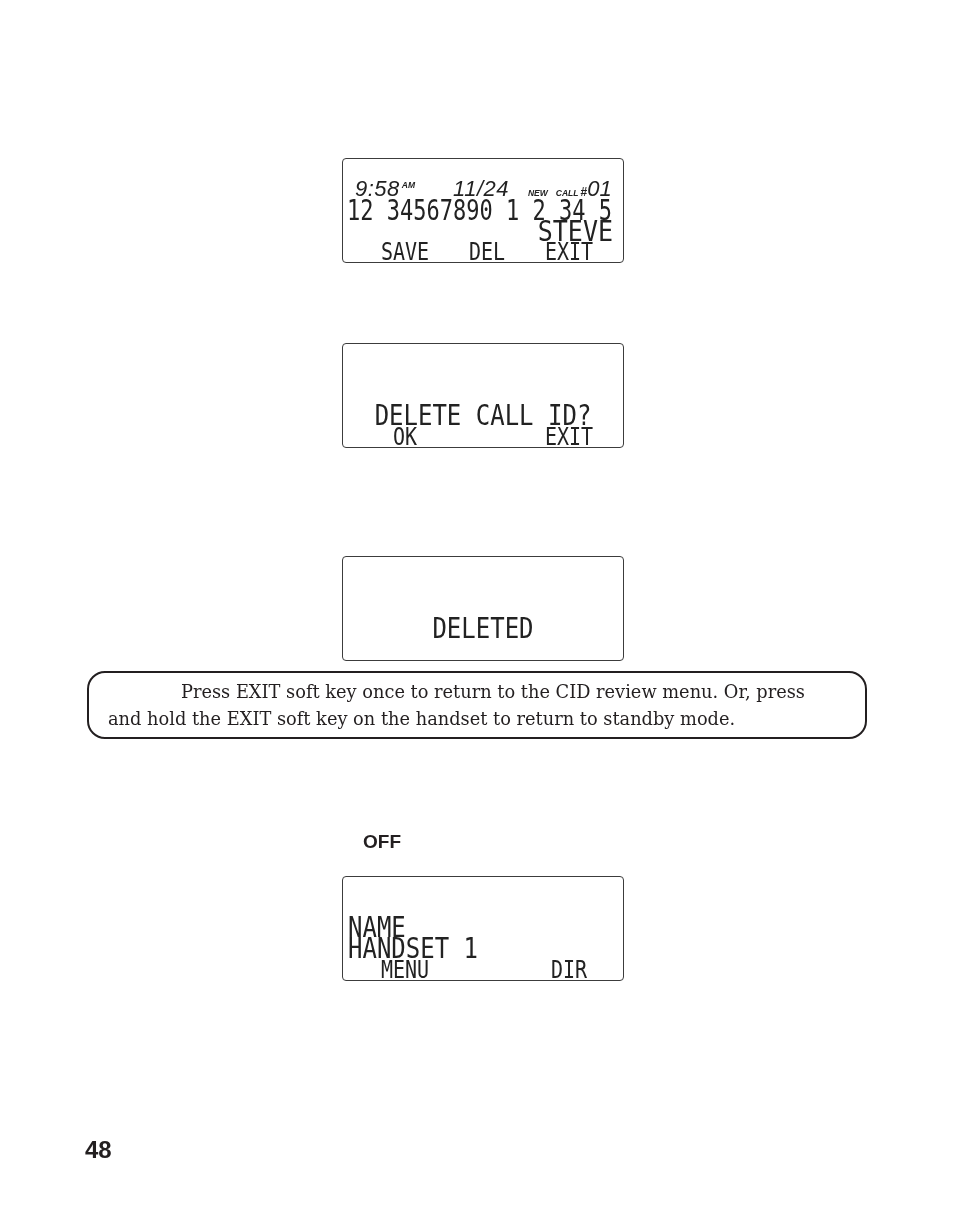 The width and height of the screenshot is (954, 1215). Describe the element at coordinates (457, 705) in the screenshot. I see `note-text: Press EXIT soft key once to return to the CID review menu. Or, press and hold the EXIT soft key on the handset to return to standby mode.` at that location.